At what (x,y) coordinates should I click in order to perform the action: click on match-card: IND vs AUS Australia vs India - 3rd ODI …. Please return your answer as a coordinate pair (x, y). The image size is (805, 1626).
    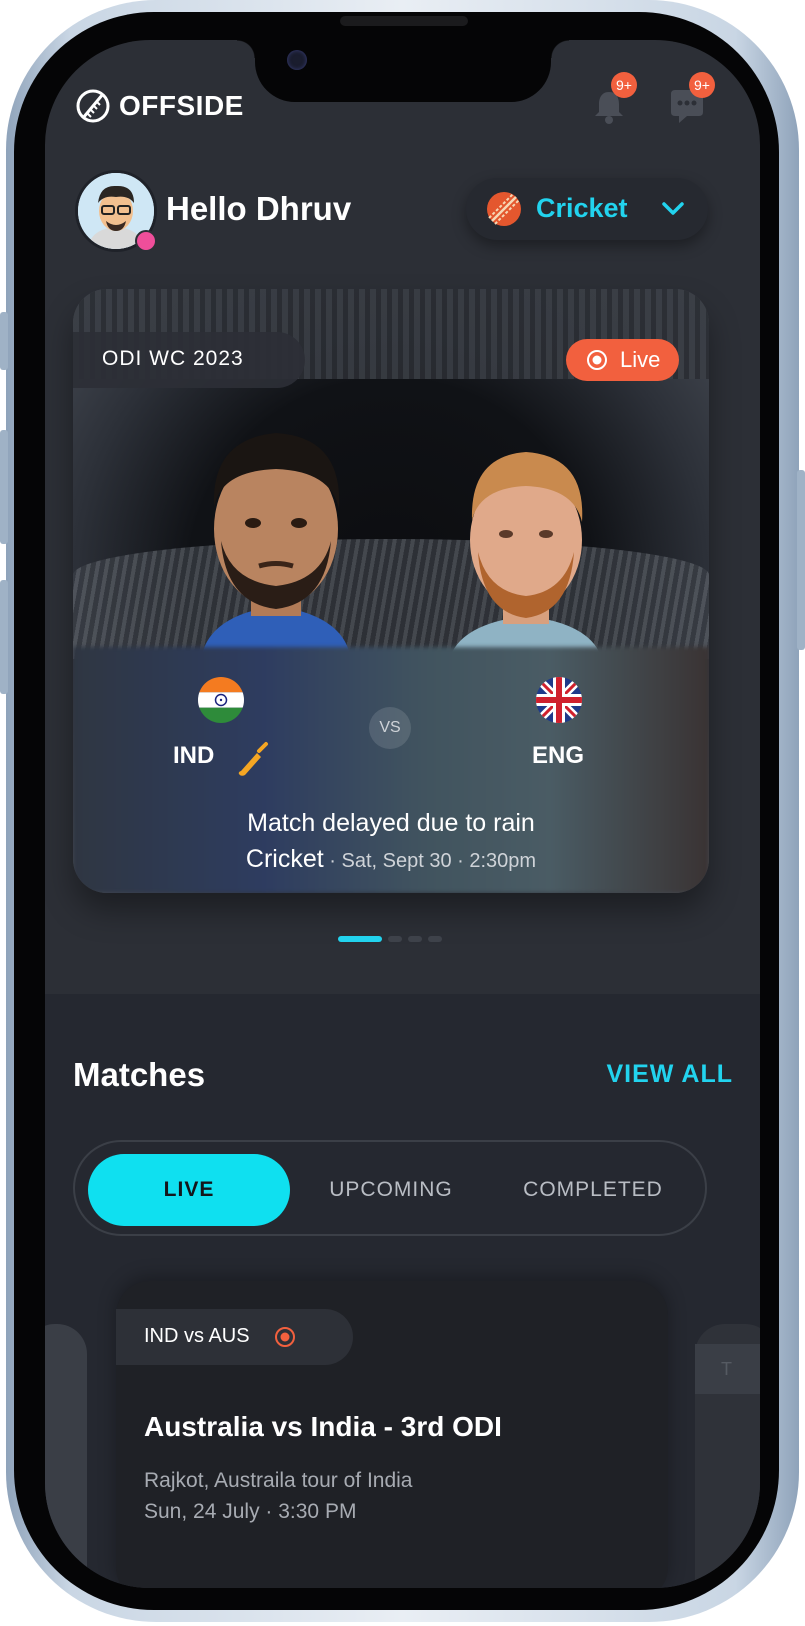
    Looking at the image, I should click on (392, 1434).